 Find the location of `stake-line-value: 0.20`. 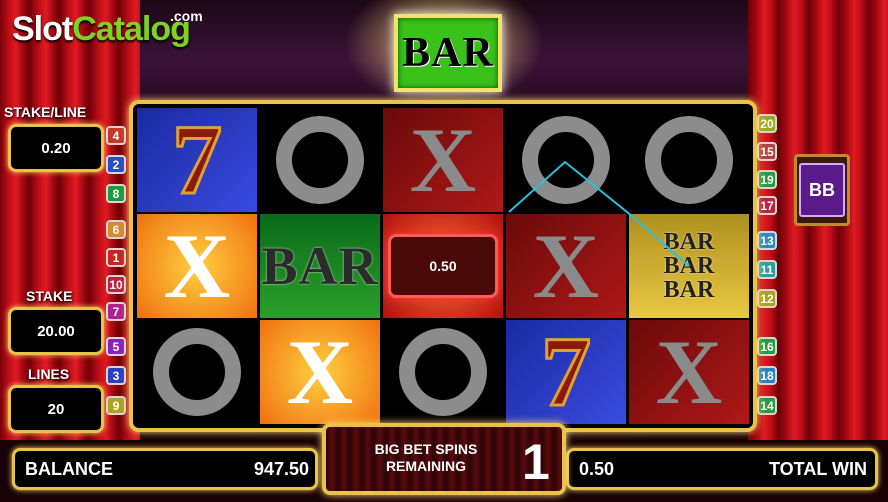

stake-line-value: 0.20 is located at coordinates (56, 148).